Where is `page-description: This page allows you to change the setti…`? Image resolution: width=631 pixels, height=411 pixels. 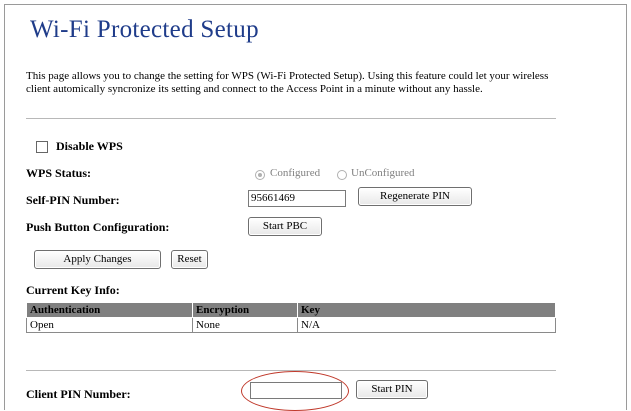
page-description: This page allows you to change the setti… is located at coordinates (287, 82).